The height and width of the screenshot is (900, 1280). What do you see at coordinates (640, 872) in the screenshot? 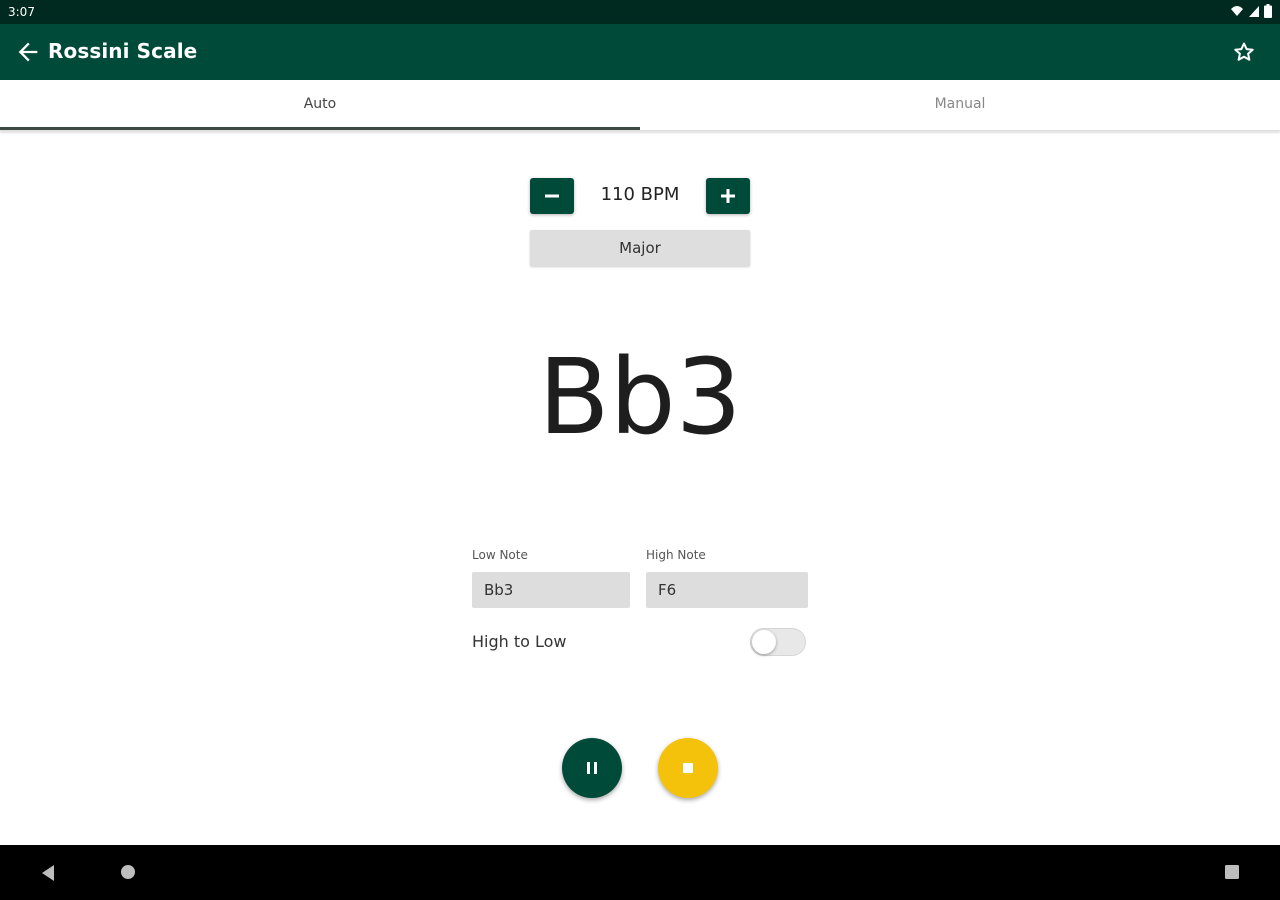
I see `system-nav-bar` at bounding box center [640, 872].